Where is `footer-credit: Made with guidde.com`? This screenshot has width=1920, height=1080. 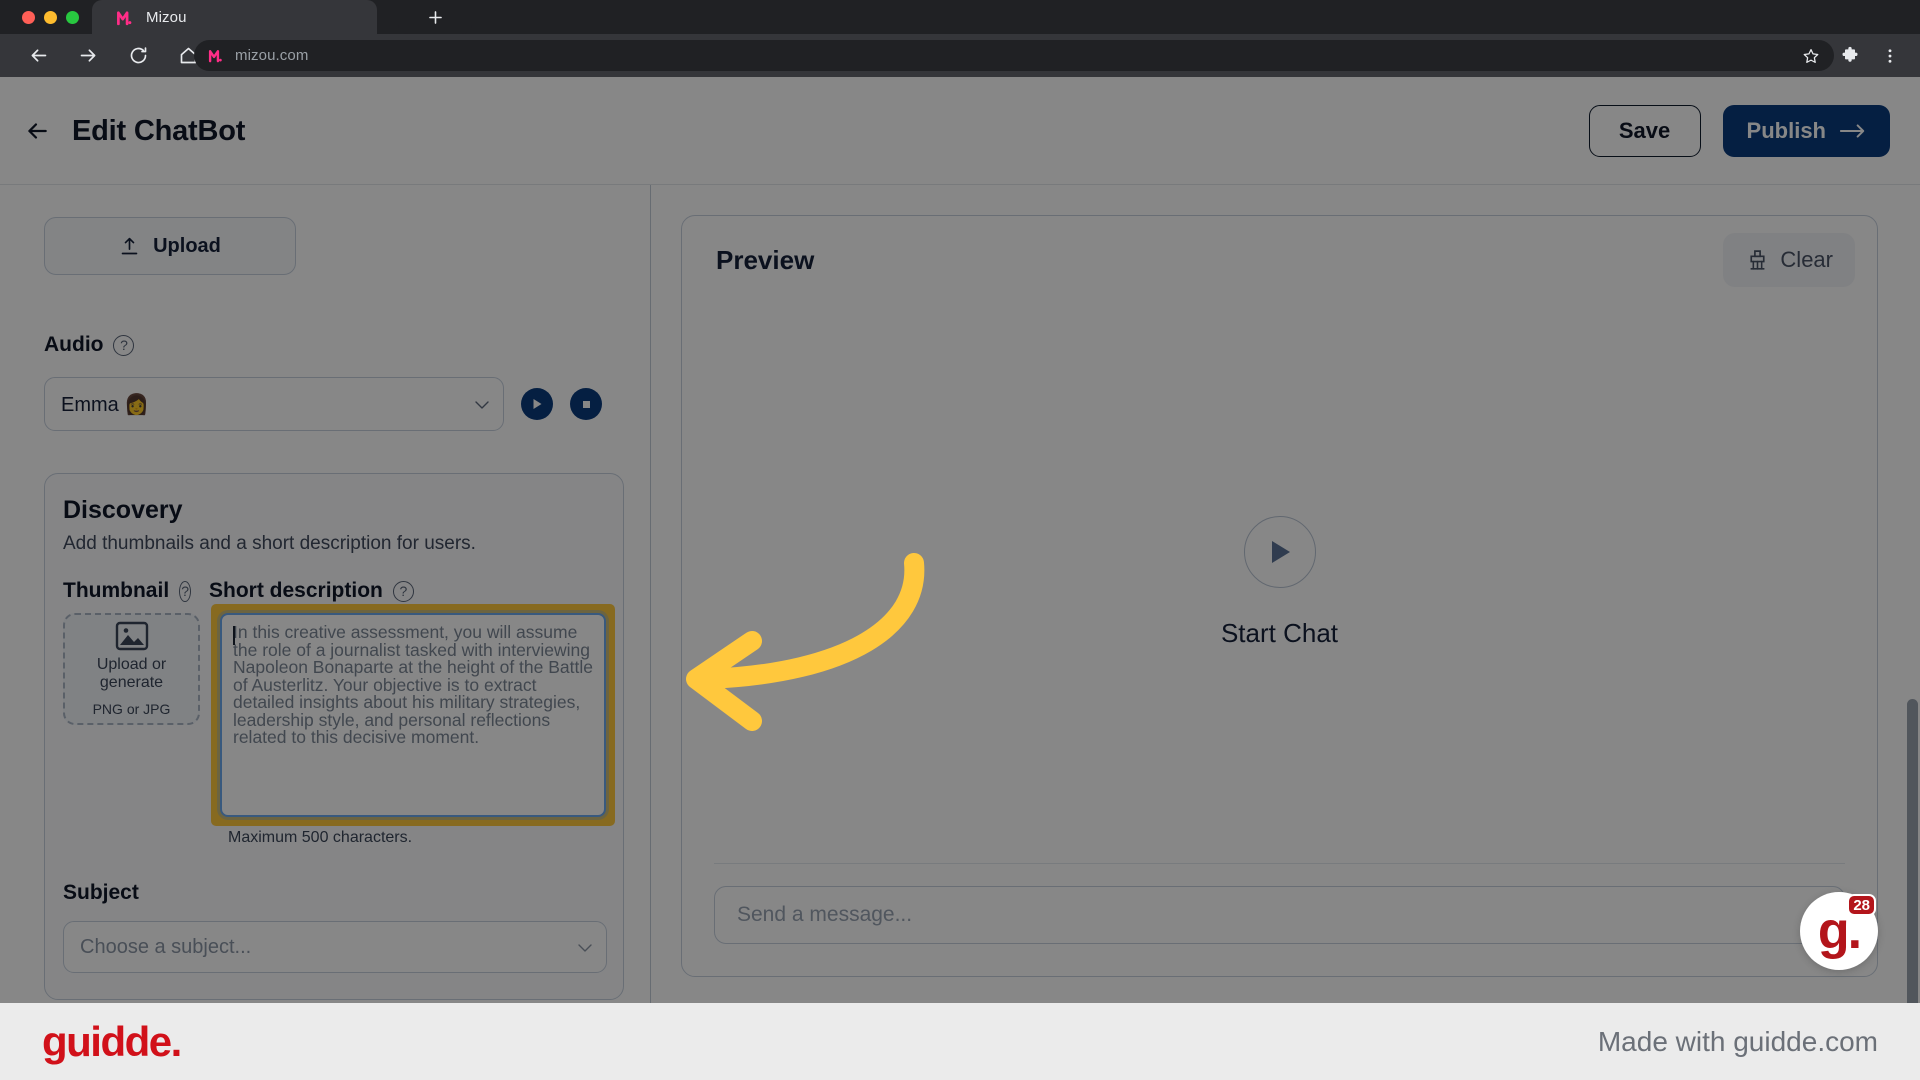
footer-credit: Made with guidde.com is located at coordinates (1737, 1041).